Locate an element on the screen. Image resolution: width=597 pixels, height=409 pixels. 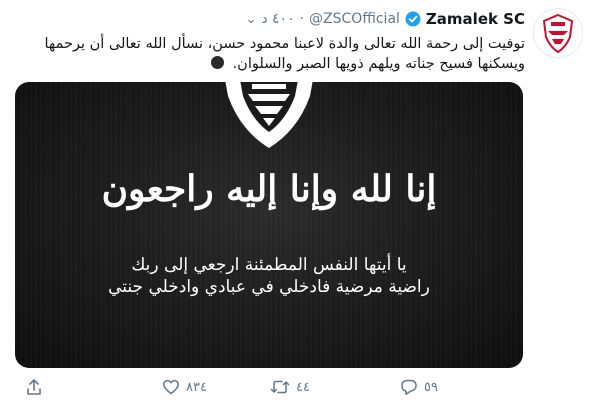
avatar is located at coordinates (558, 33).